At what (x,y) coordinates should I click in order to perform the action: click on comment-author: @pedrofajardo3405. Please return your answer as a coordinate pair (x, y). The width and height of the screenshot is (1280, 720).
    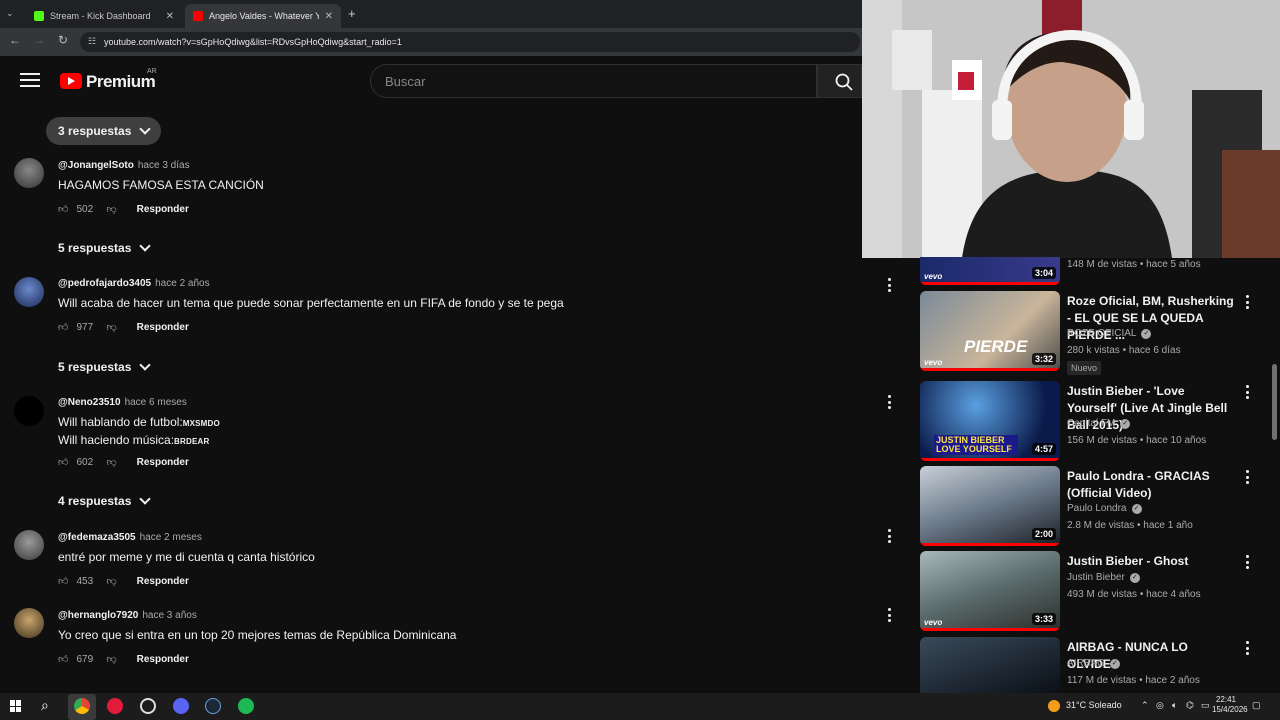
    Looking at the image, I should click on (104, 283).